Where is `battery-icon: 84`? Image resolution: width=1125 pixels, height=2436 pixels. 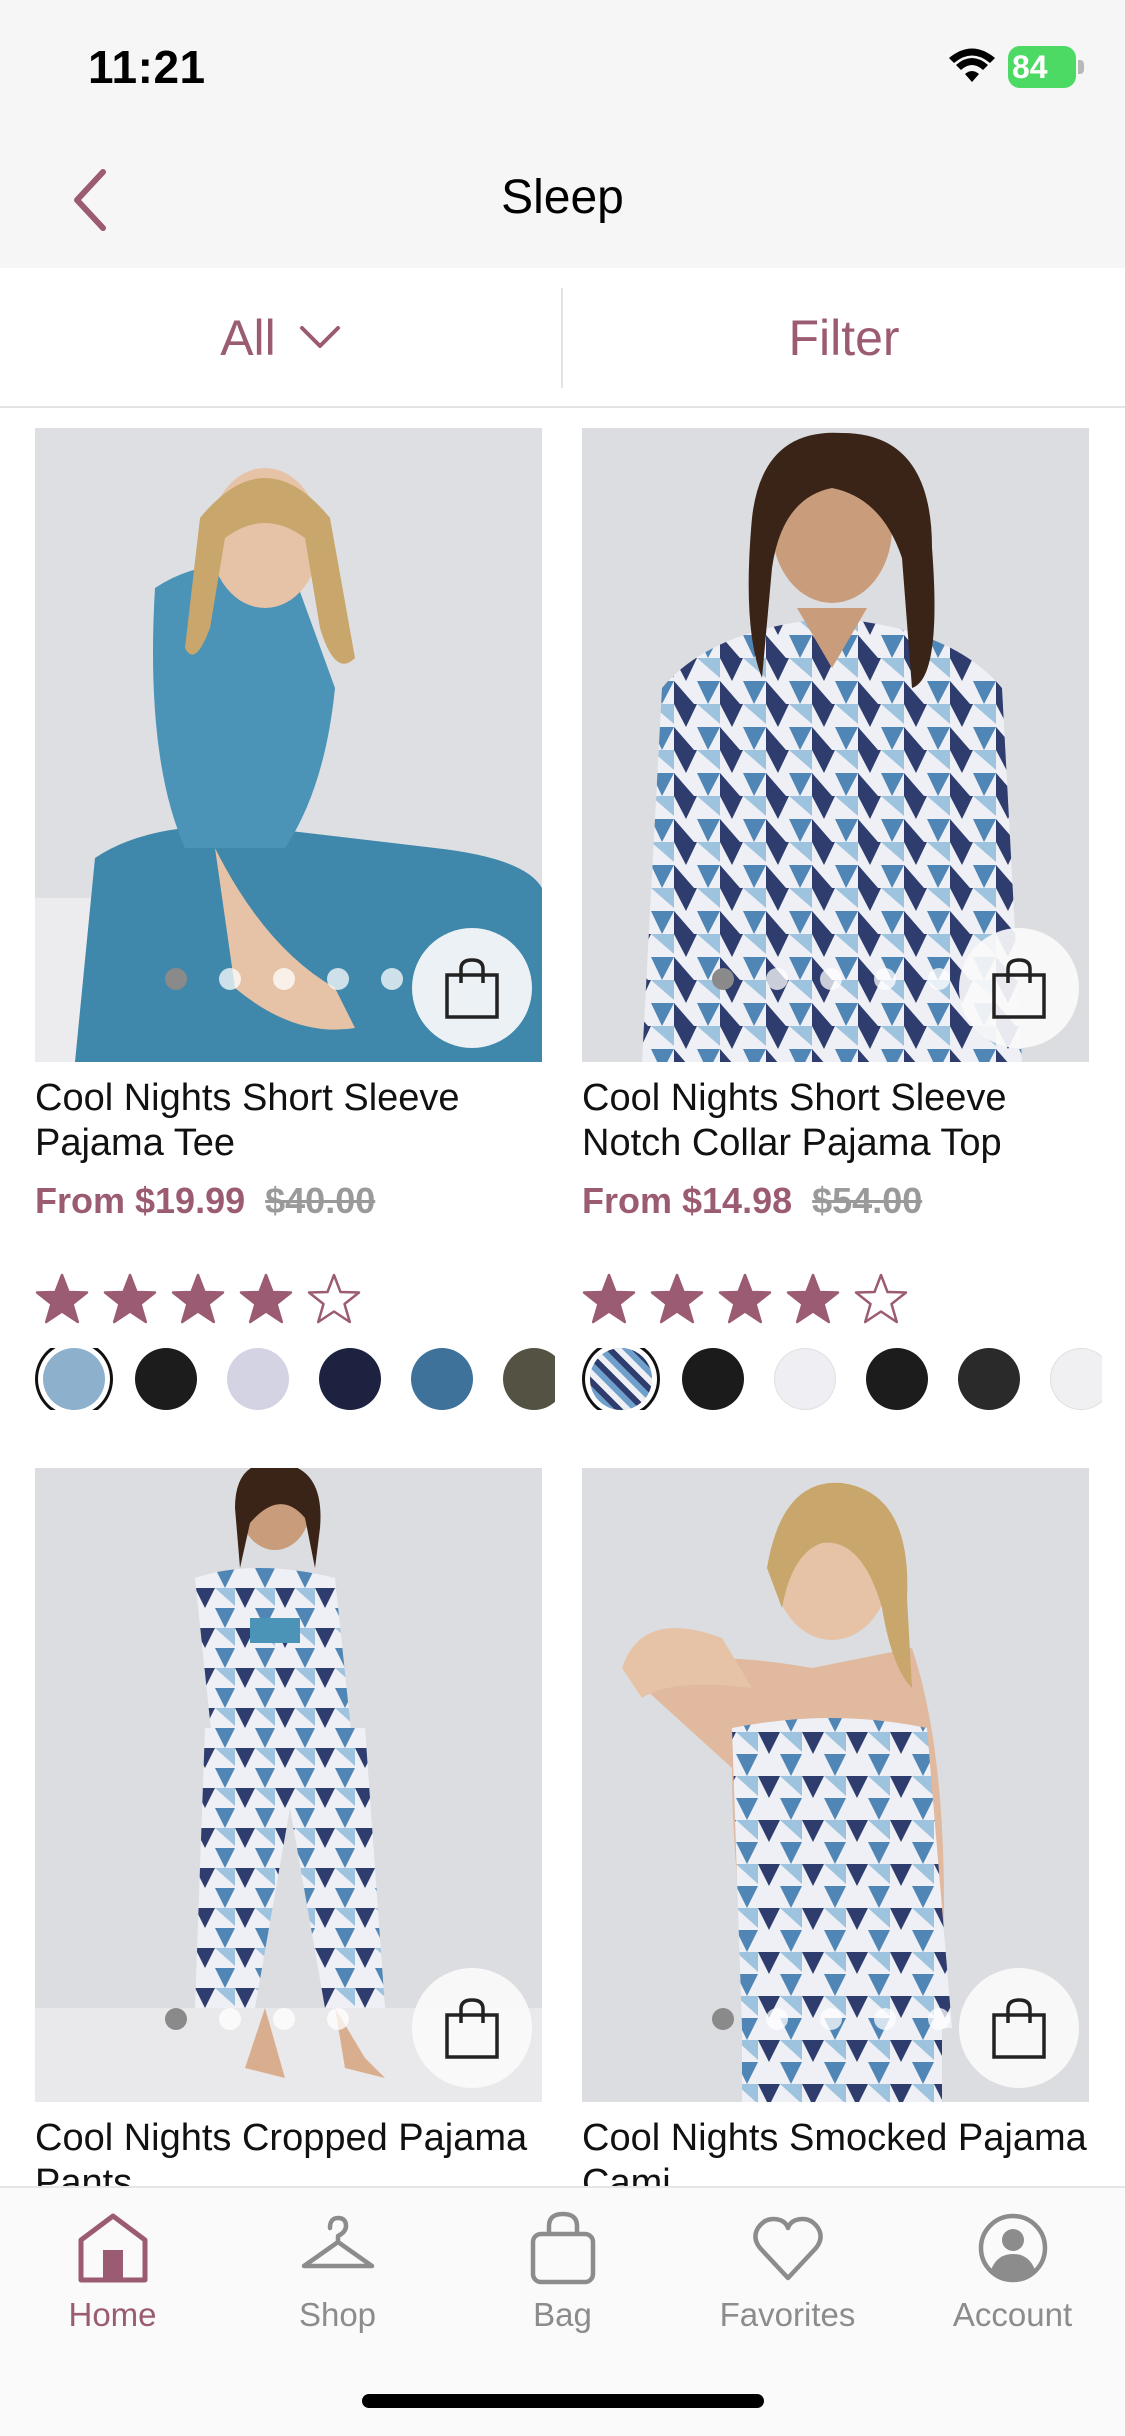
battery-icon: 84 is located at coordinates (1046, 67).